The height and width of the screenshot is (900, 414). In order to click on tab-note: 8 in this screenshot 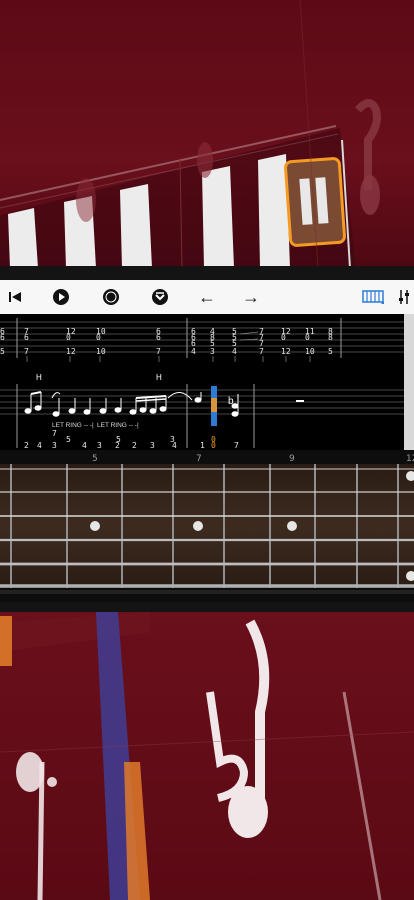, I will do `click(330, 337)`.